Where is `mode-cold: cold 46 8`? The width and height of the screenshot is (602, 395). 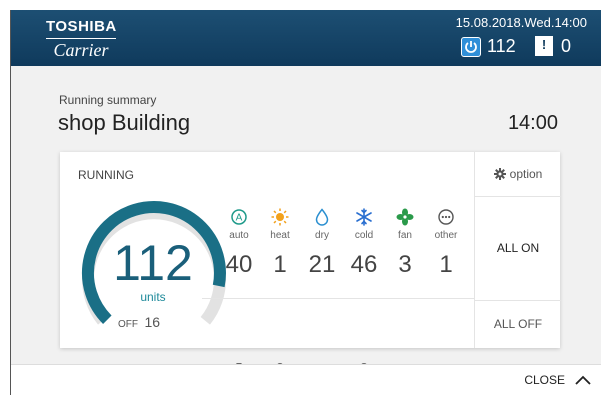
mode-cold: cold 46 8 is located at coordinates (364, 291).